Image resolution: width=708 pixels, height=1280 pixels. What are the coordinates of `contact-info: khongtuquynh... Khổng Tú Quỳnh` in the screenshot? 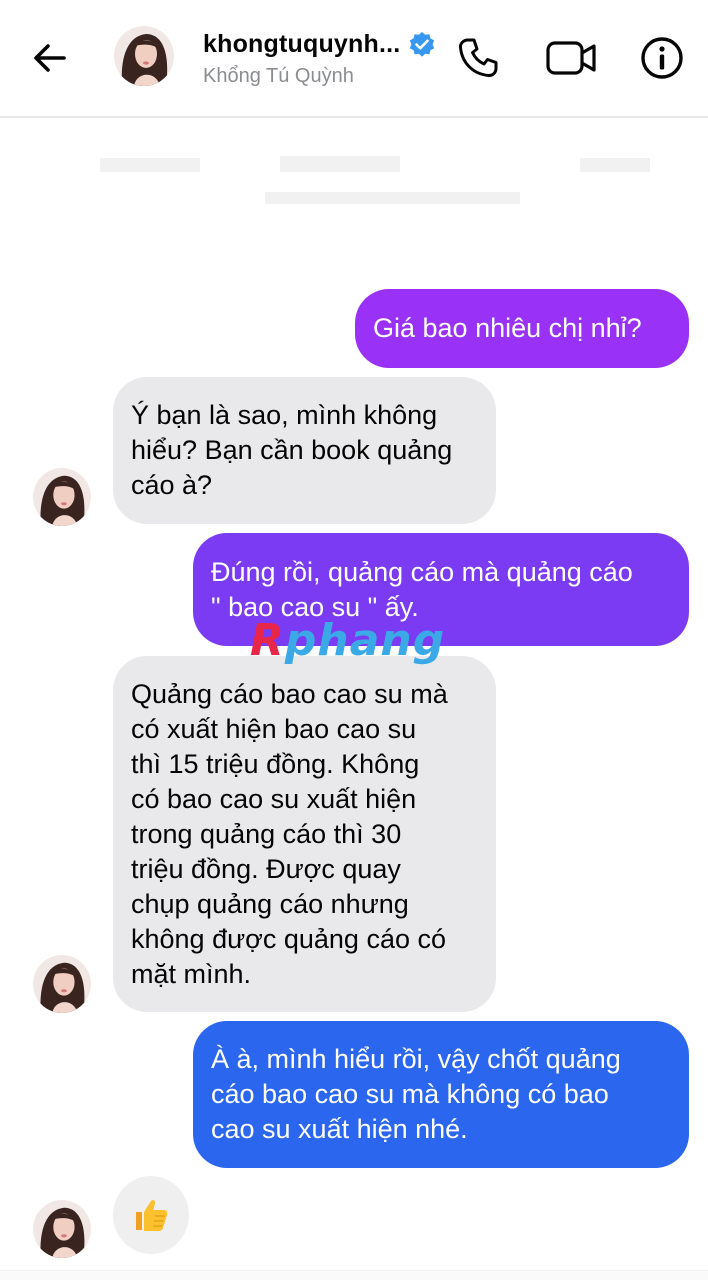 It's located at (323, 59).